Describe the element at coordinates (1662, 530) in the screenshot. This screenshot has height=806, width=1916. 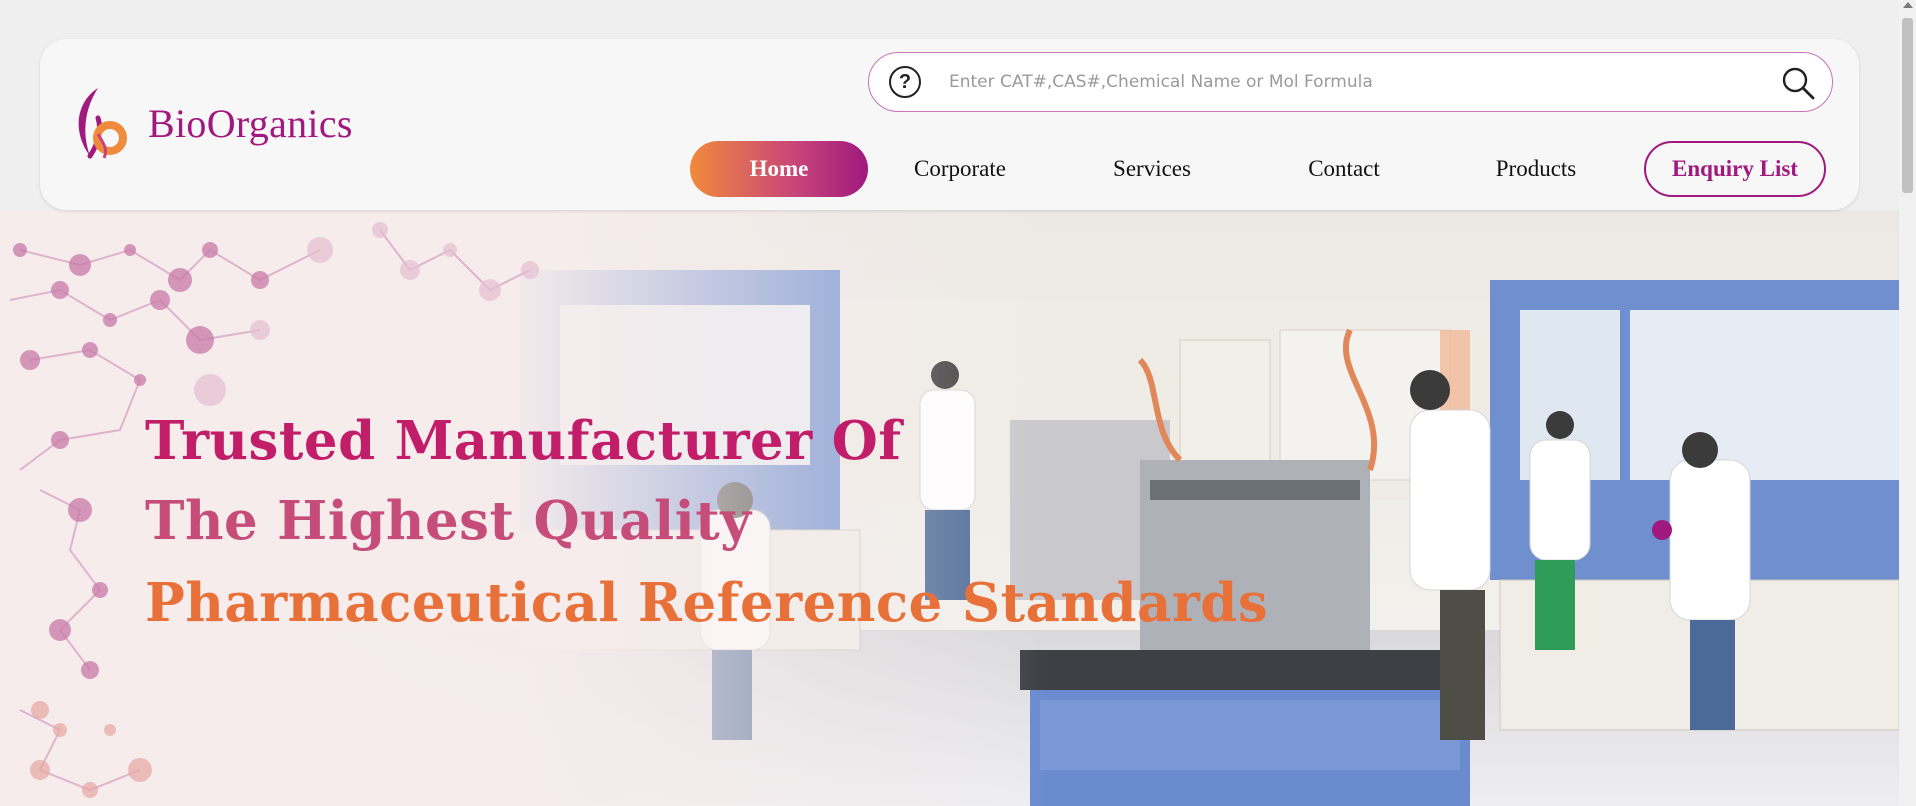
I see `slider-dot-indicator` at that location.